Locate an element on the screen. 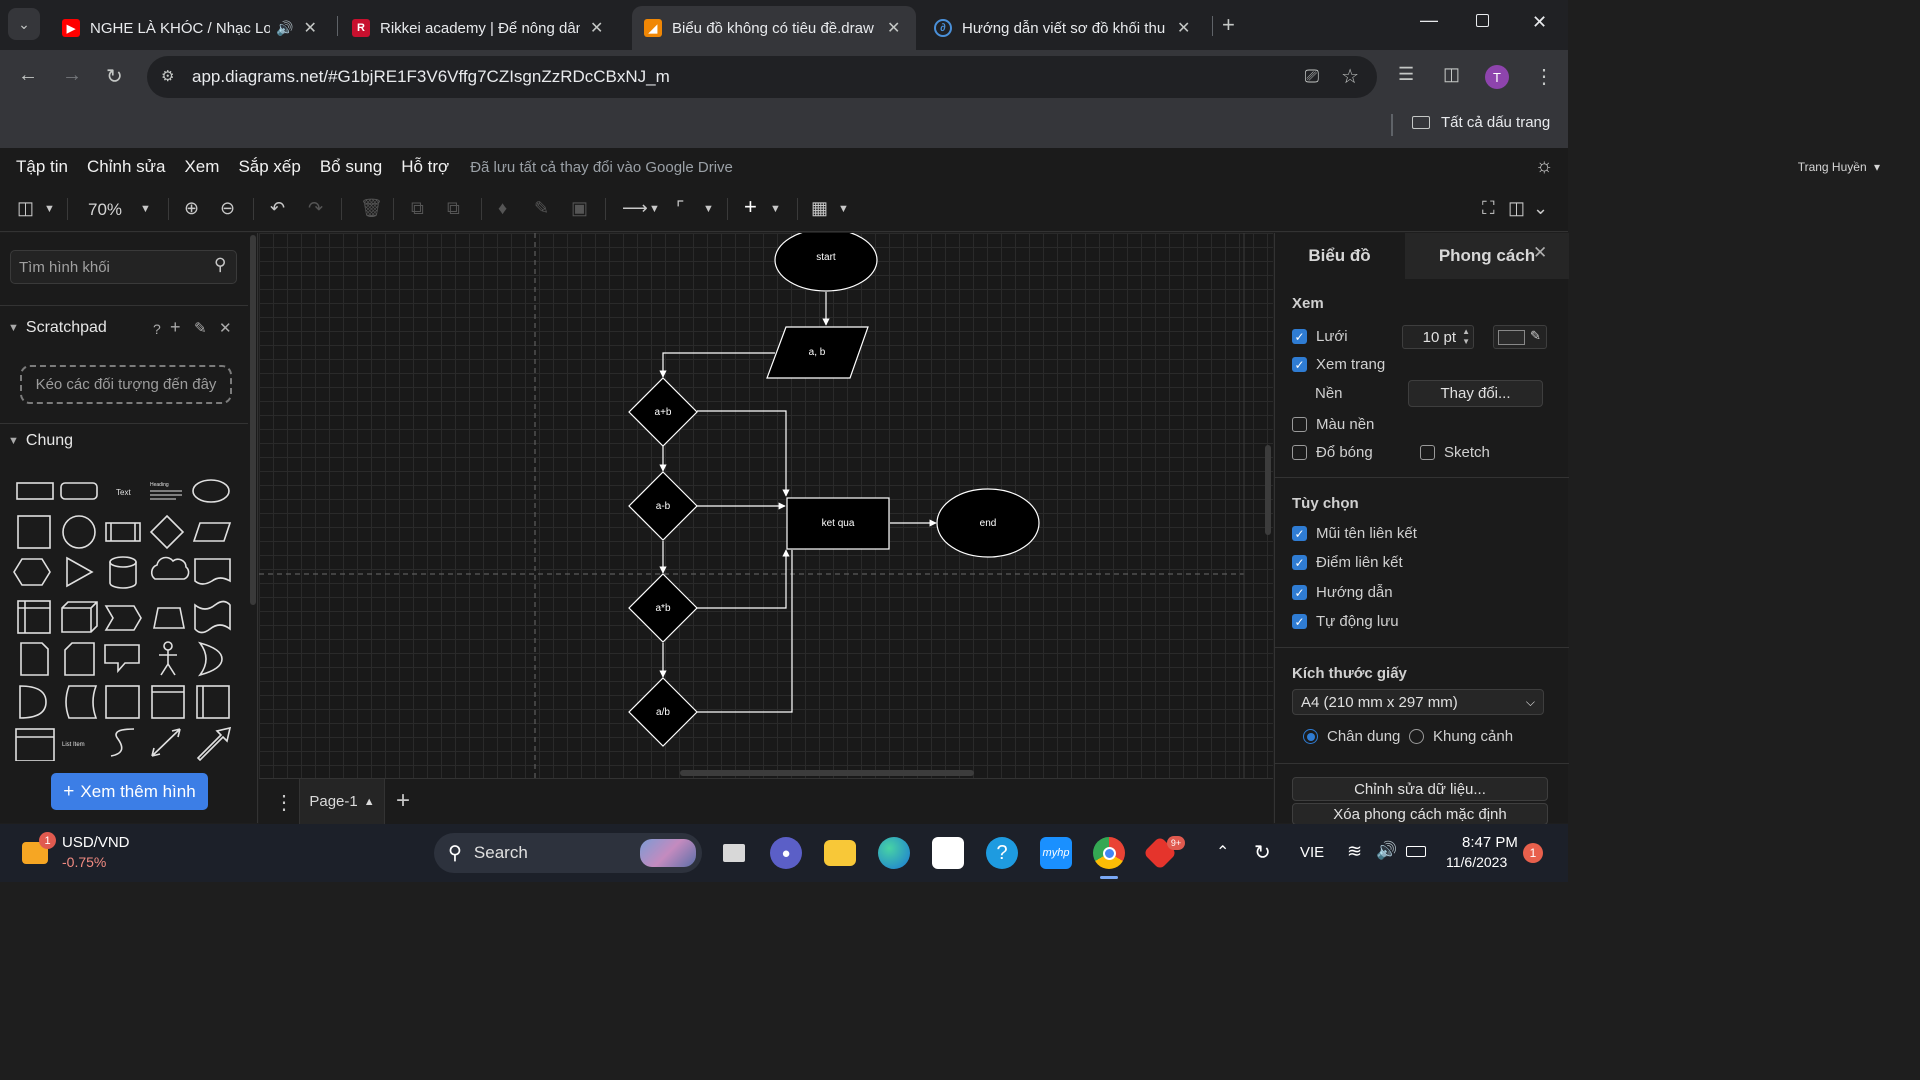  speaker-icon: 🔊 is located at coordinates (284, 28).